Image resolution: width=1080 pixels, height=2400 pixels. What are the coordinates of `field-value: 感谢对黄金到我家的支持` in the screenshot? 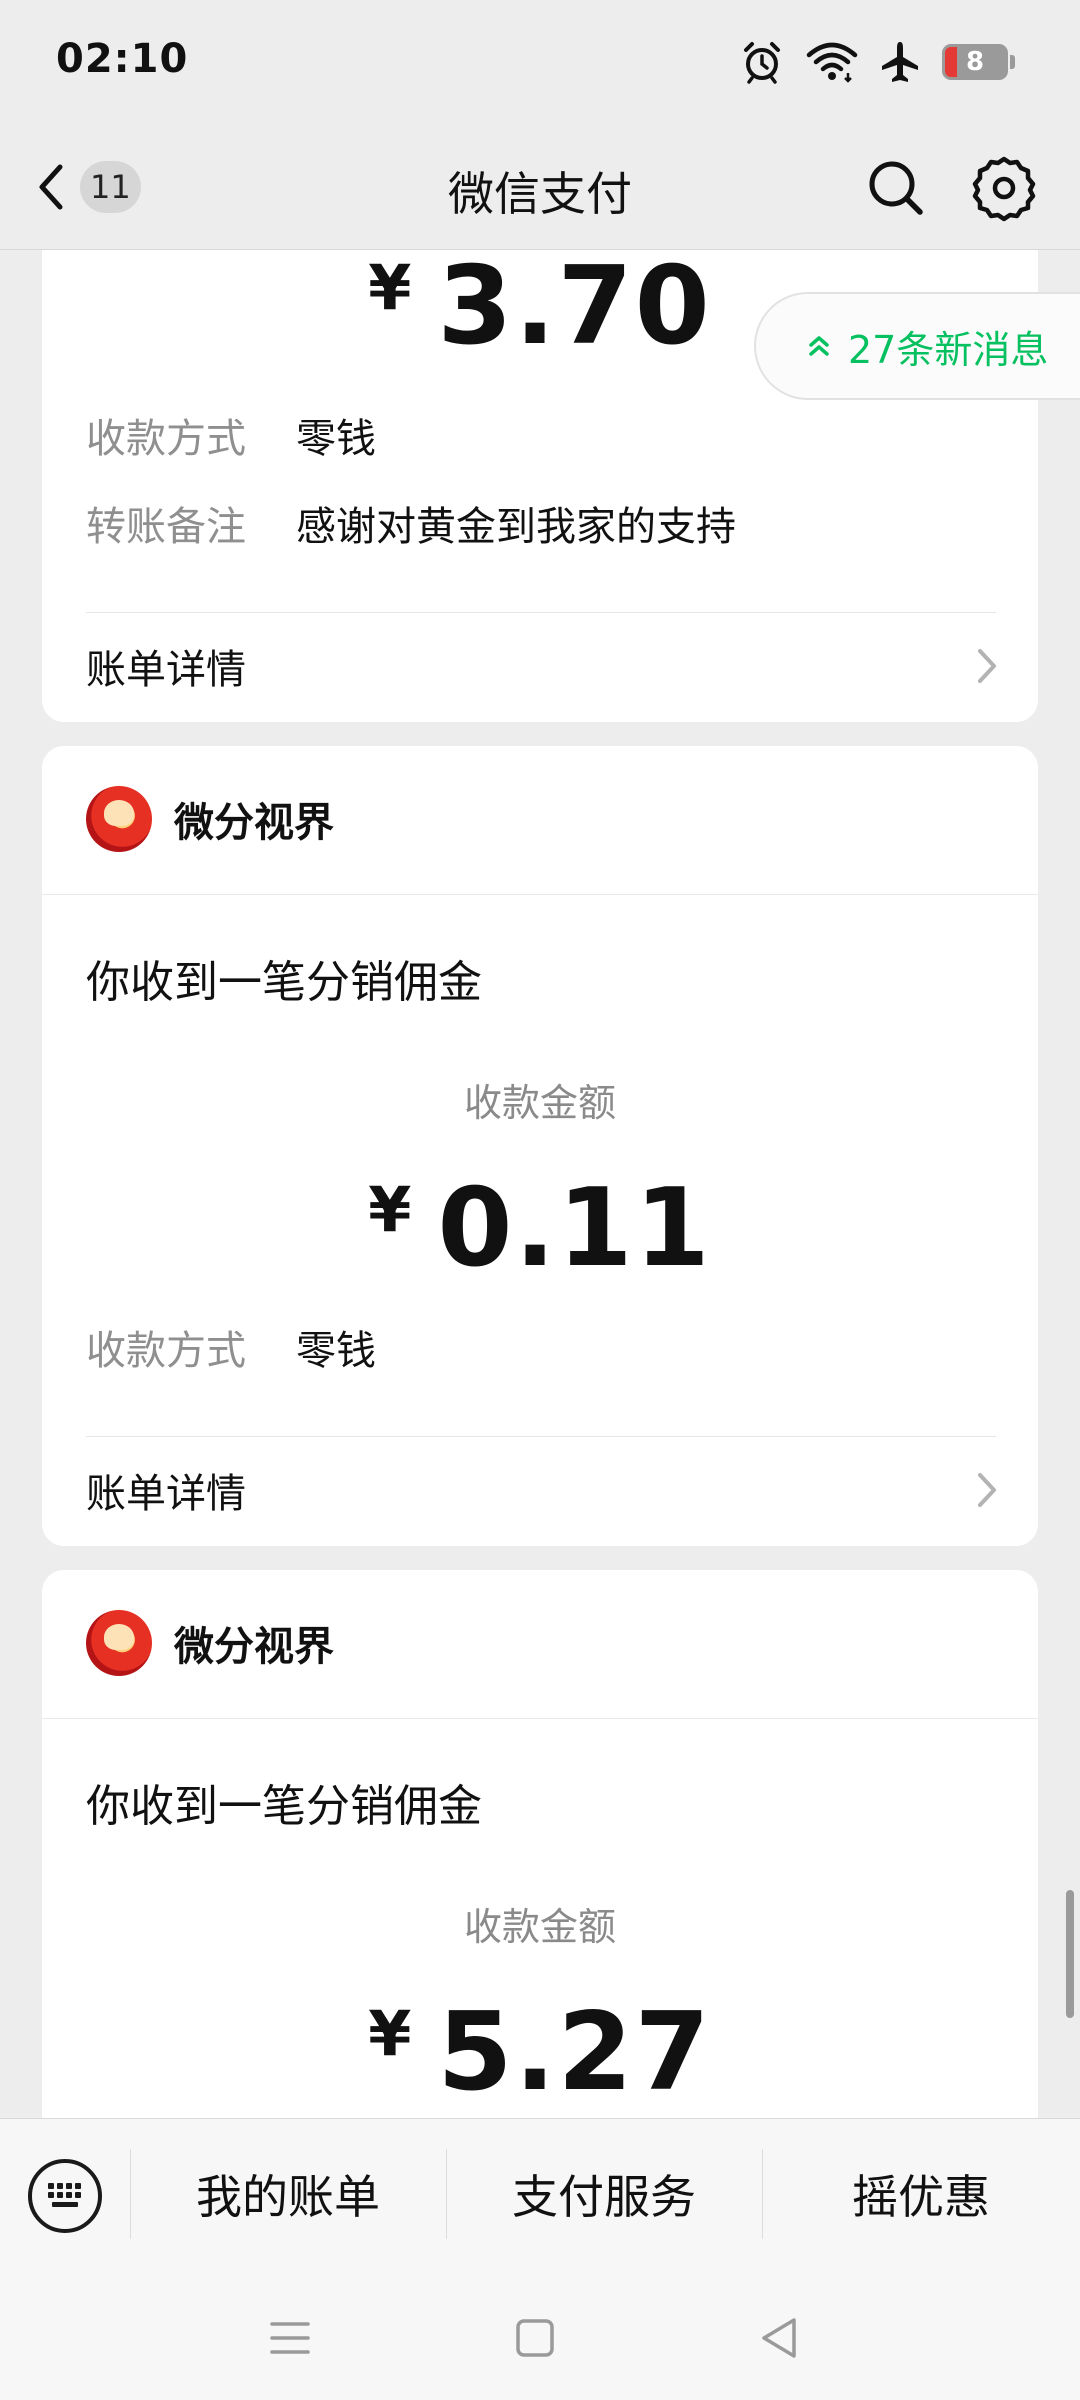 It's located at (516, 527).